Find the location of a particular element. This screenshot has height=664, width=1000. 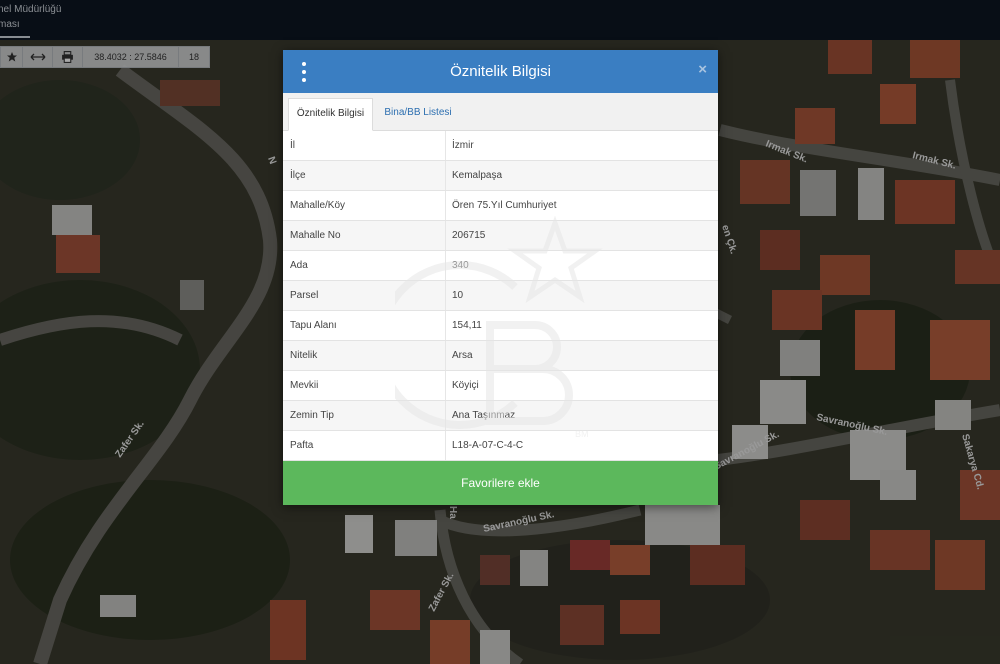

table-row: Pafta L18-A-07-C-4-C is located at coordinates (500, 446).